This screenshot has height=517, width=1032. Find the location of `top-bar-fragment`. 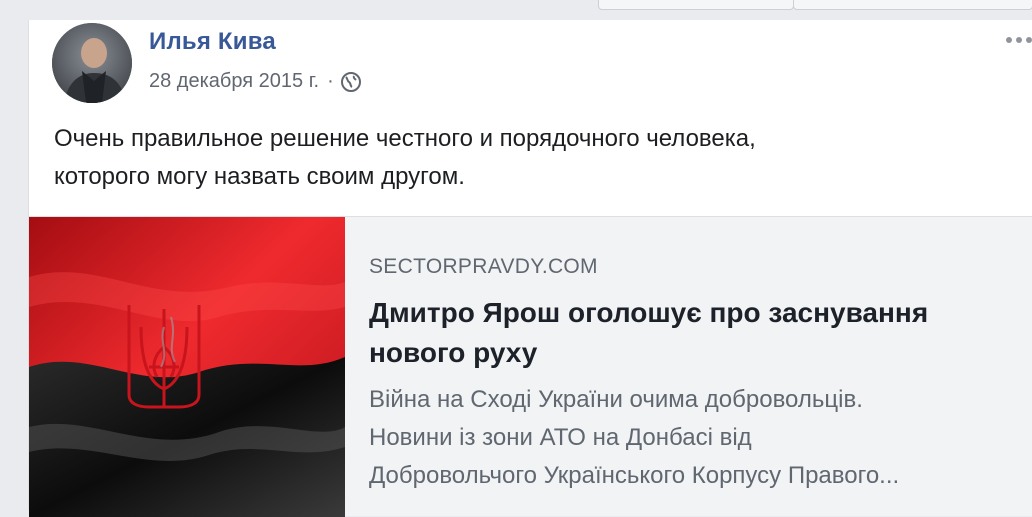

top-bar-fragment is located at coordinates (516, 6).